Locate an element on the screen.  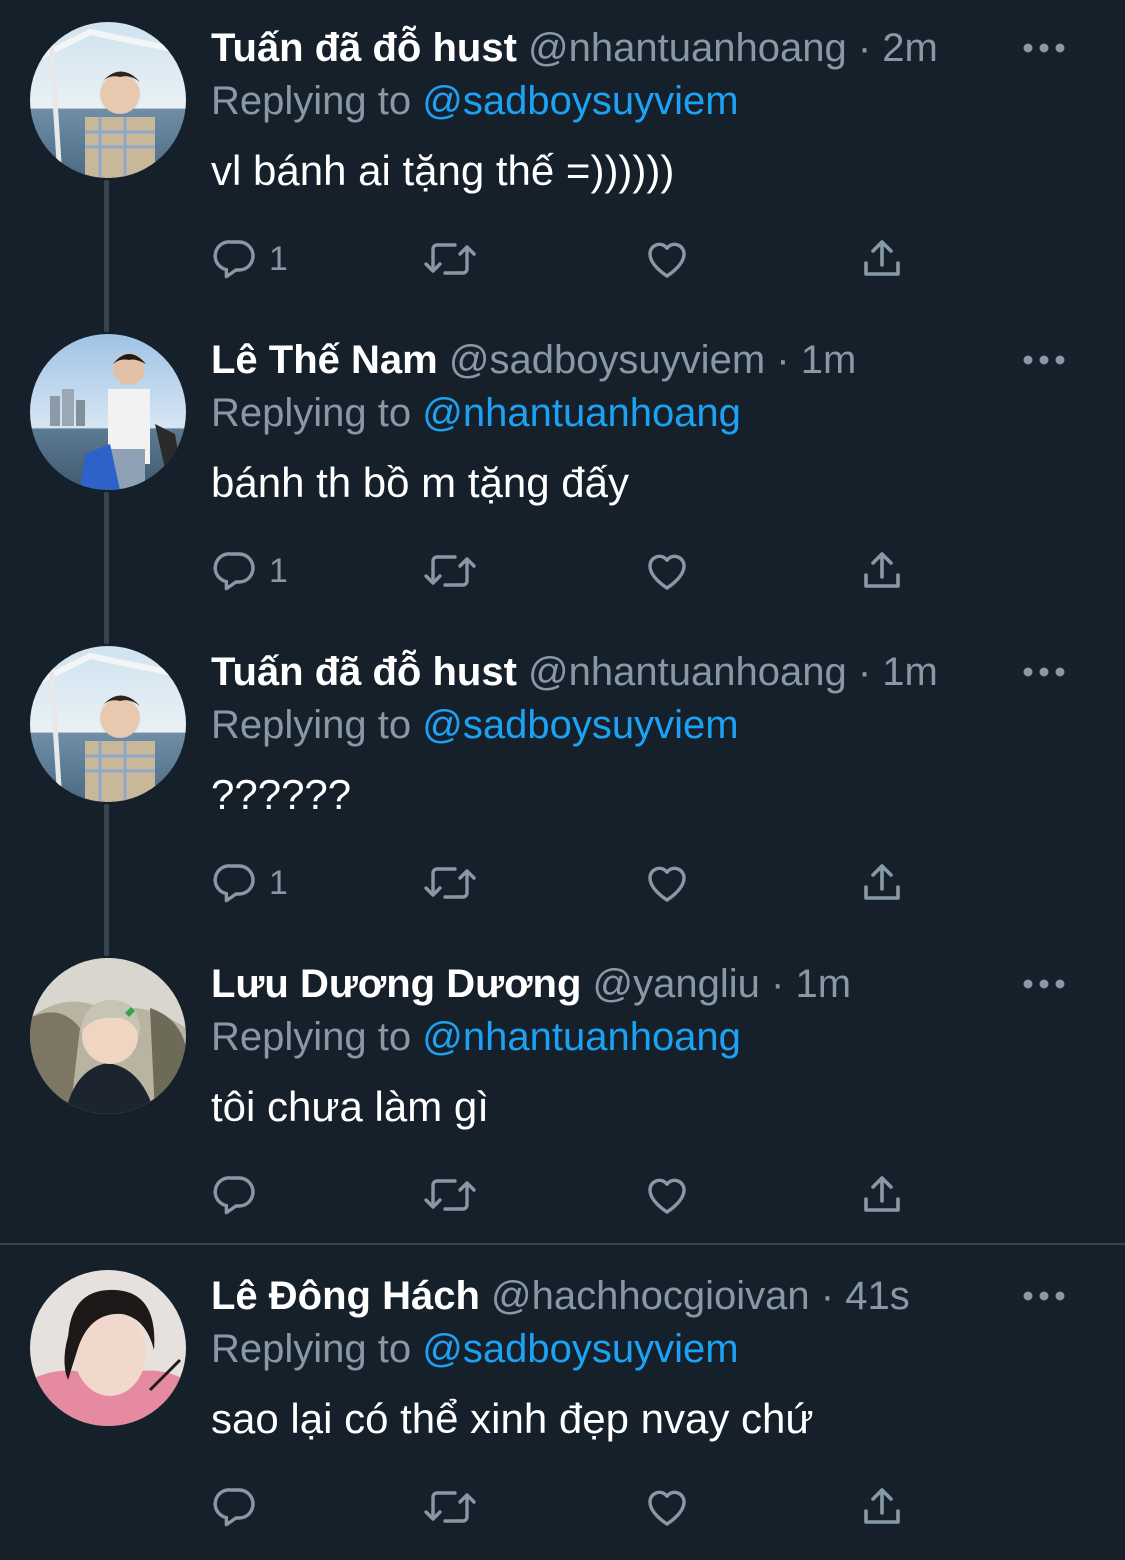
timestamp: 2m is located at coordinates (910, 48).